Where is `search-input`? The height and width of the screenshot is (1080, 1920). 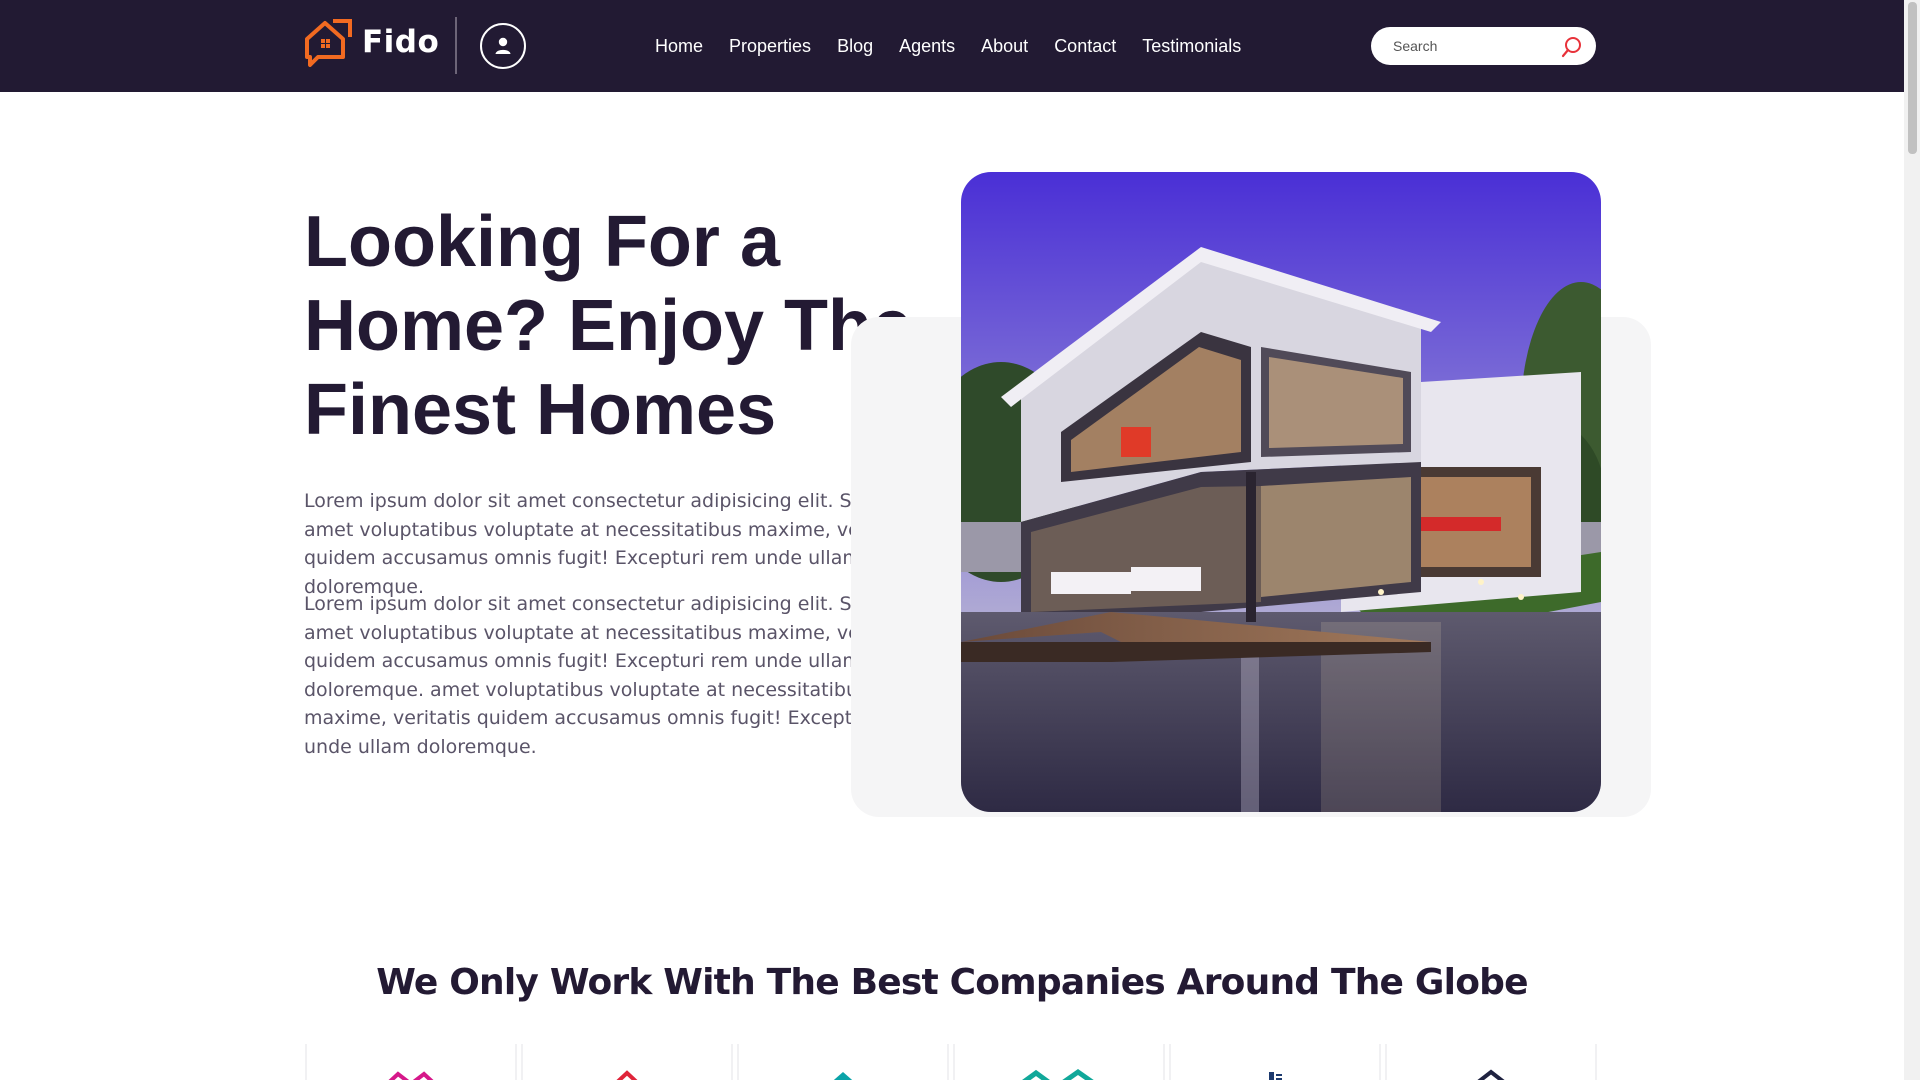
search-input is located at coordinates (1483, 46).